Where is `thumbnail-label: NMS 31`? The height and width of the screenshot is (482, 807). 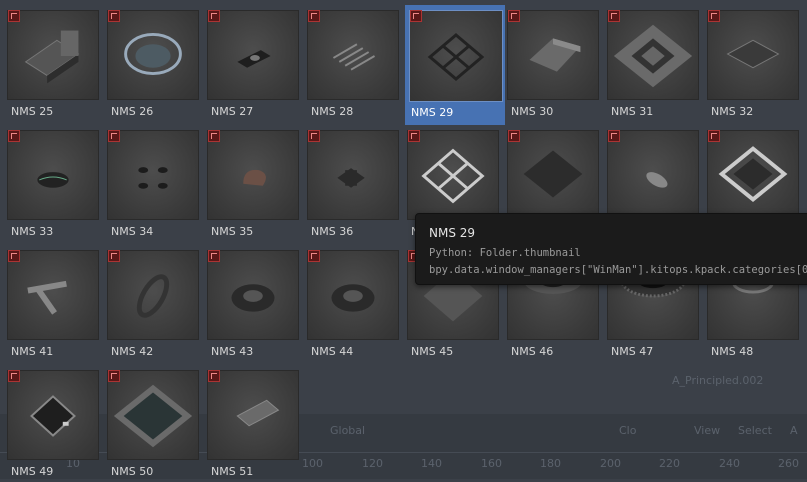
thumbnail-label: NMS 31 is located at coordinates (632, 111).